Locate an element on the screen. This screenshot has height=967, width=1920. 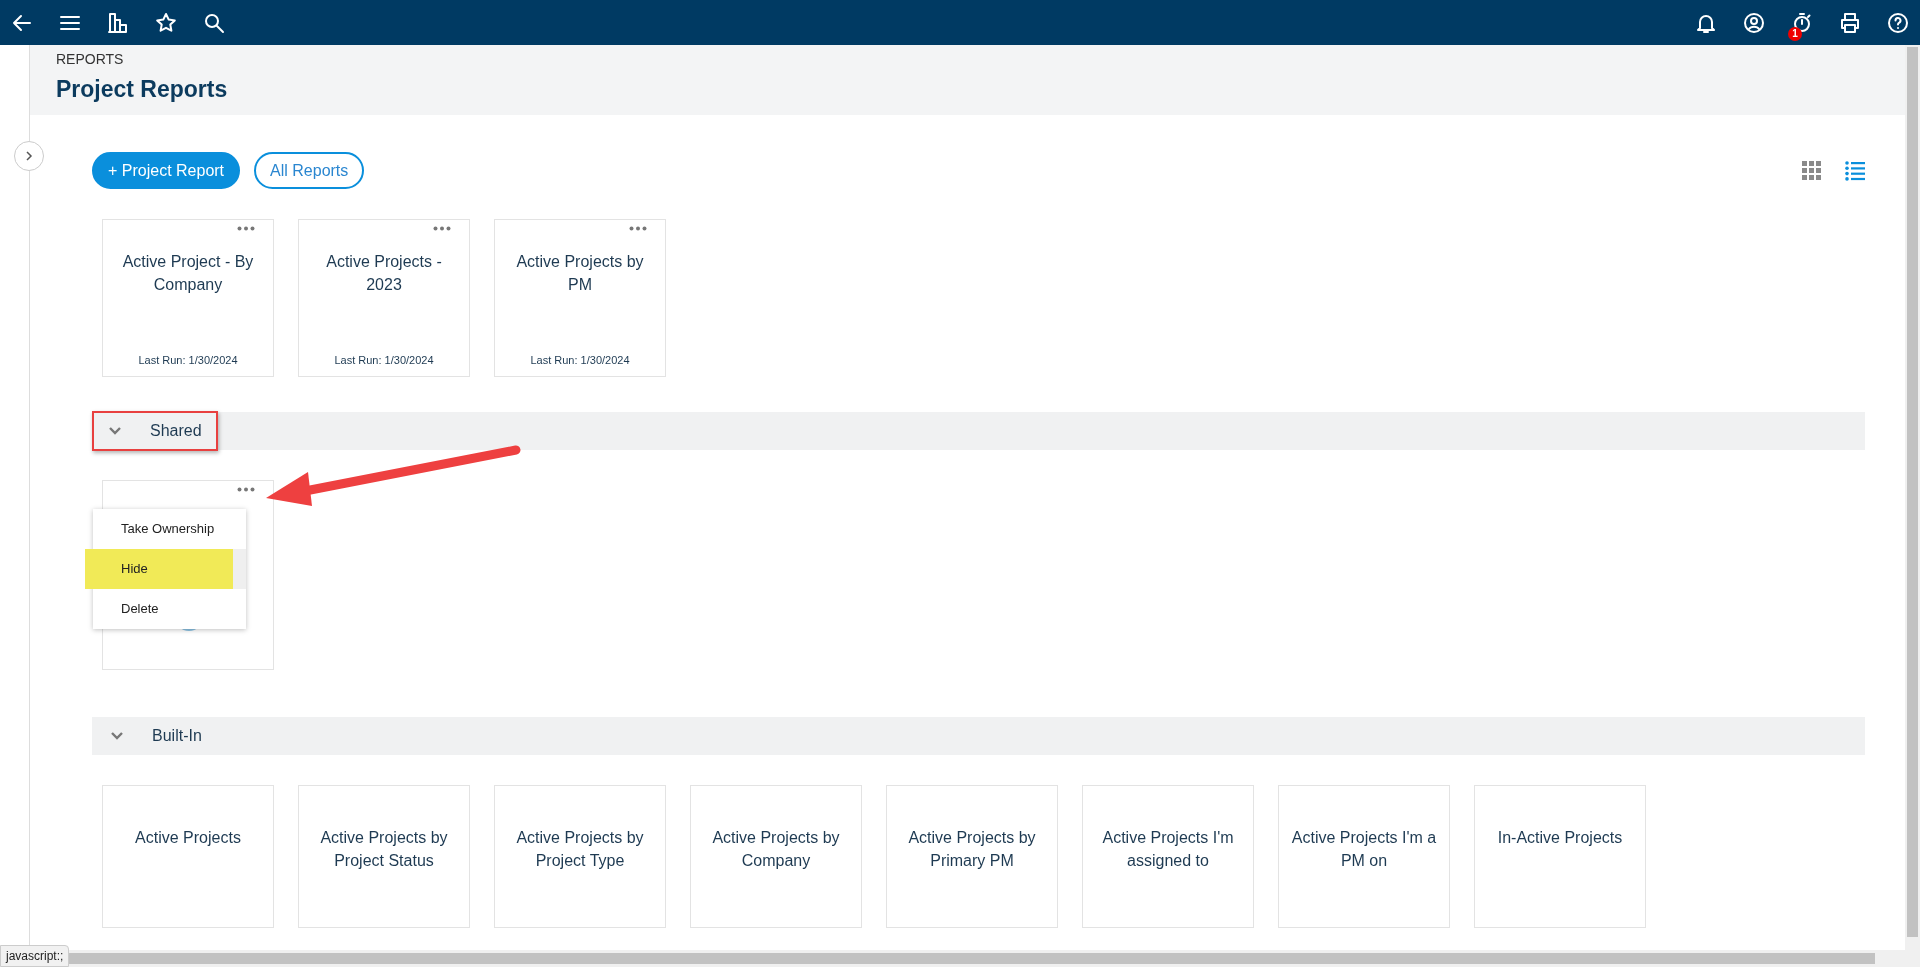
all-reports-button: All Reports is located at coordinates (309, 170).